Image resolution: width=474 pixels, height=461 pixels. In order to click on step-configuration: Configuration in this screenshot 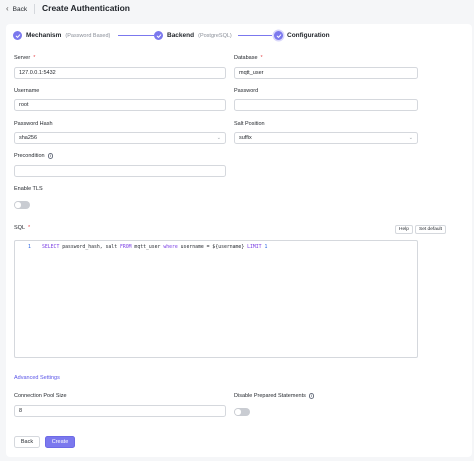, I will do `click(302, 35)`.